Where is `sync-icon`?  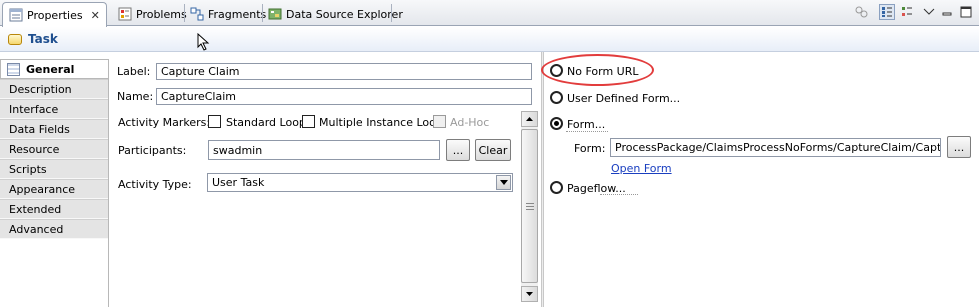 sync-icon is located at coordinates (861, 12).